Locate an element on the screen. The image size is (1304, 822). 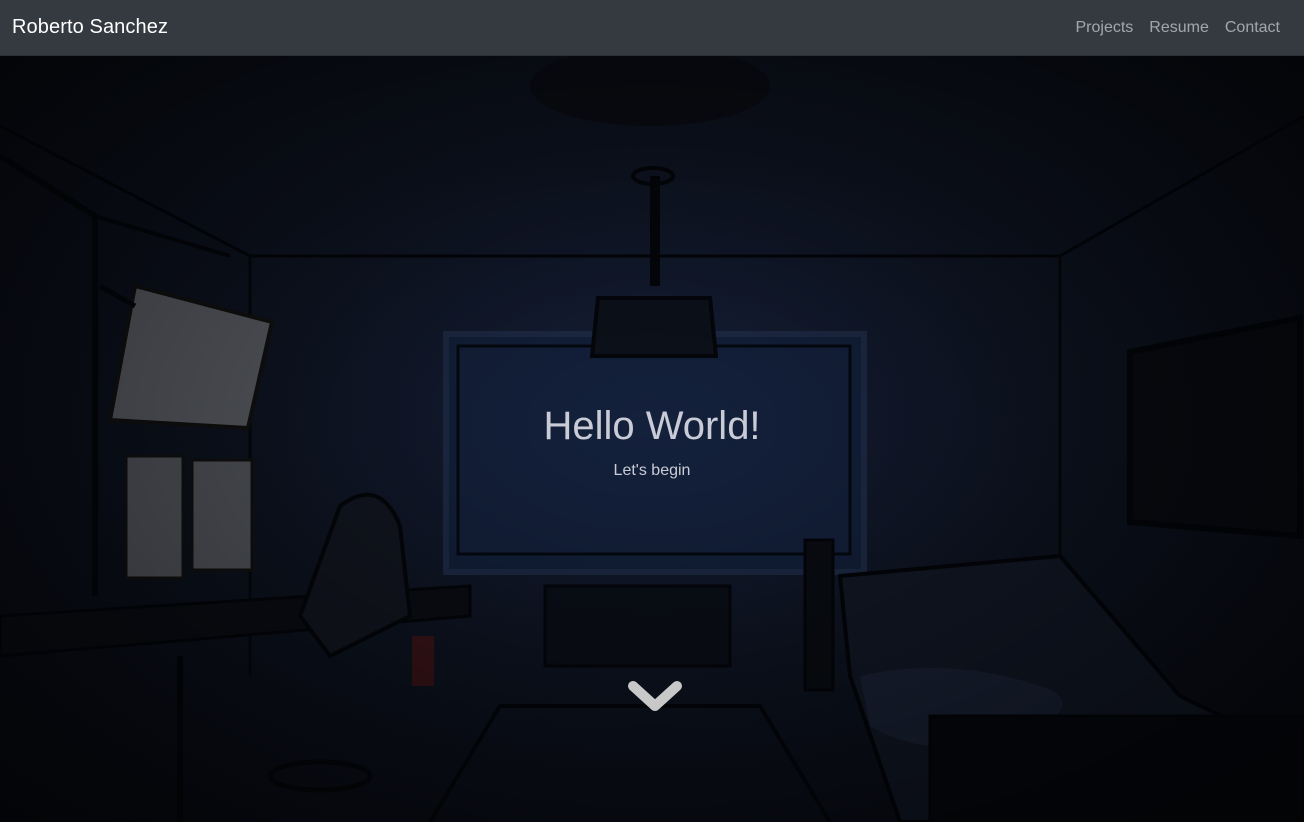
chevron-down-icon is located at coordinates (655, 696).